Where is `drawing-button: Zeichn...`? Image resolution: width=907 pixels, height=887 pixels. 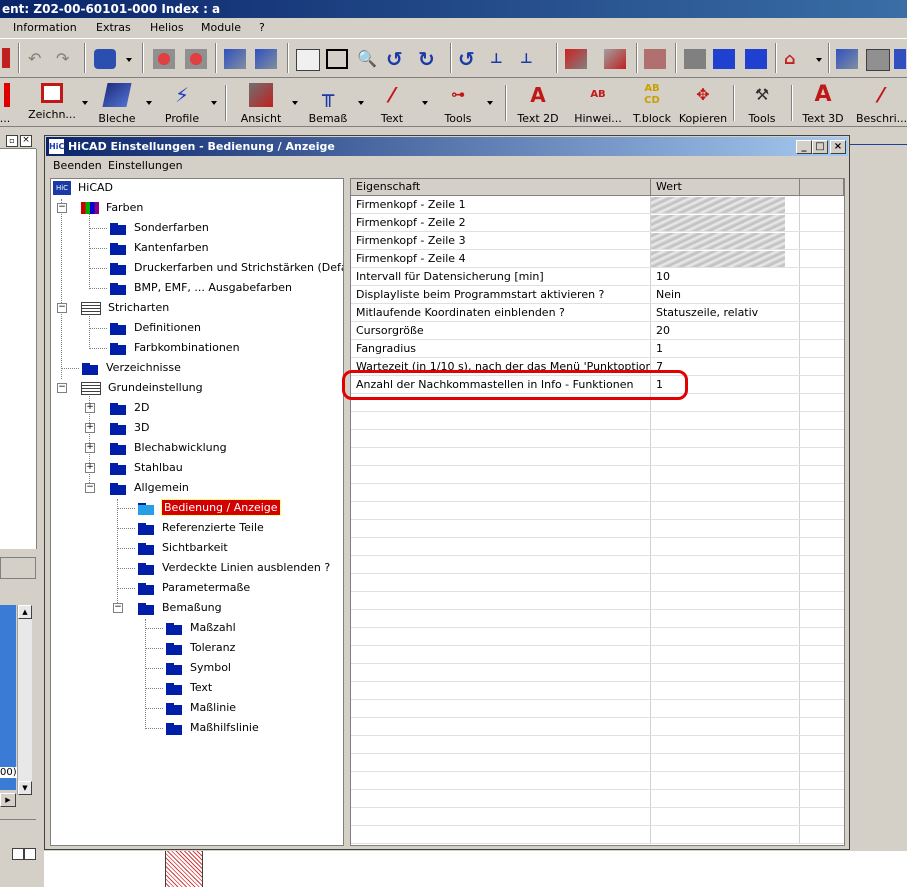
drawing-button: Zeichn... is located at coordinates (52, 102).